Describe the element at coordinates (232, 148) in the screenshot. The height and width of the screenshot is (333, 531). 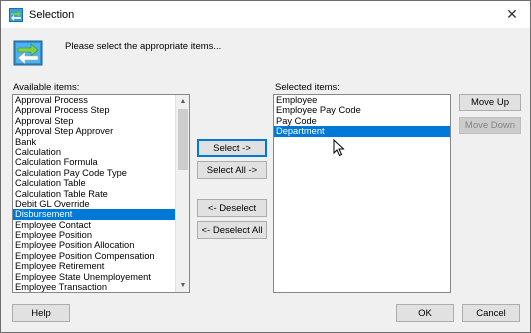
I see `select-button: Select ->` at that location.